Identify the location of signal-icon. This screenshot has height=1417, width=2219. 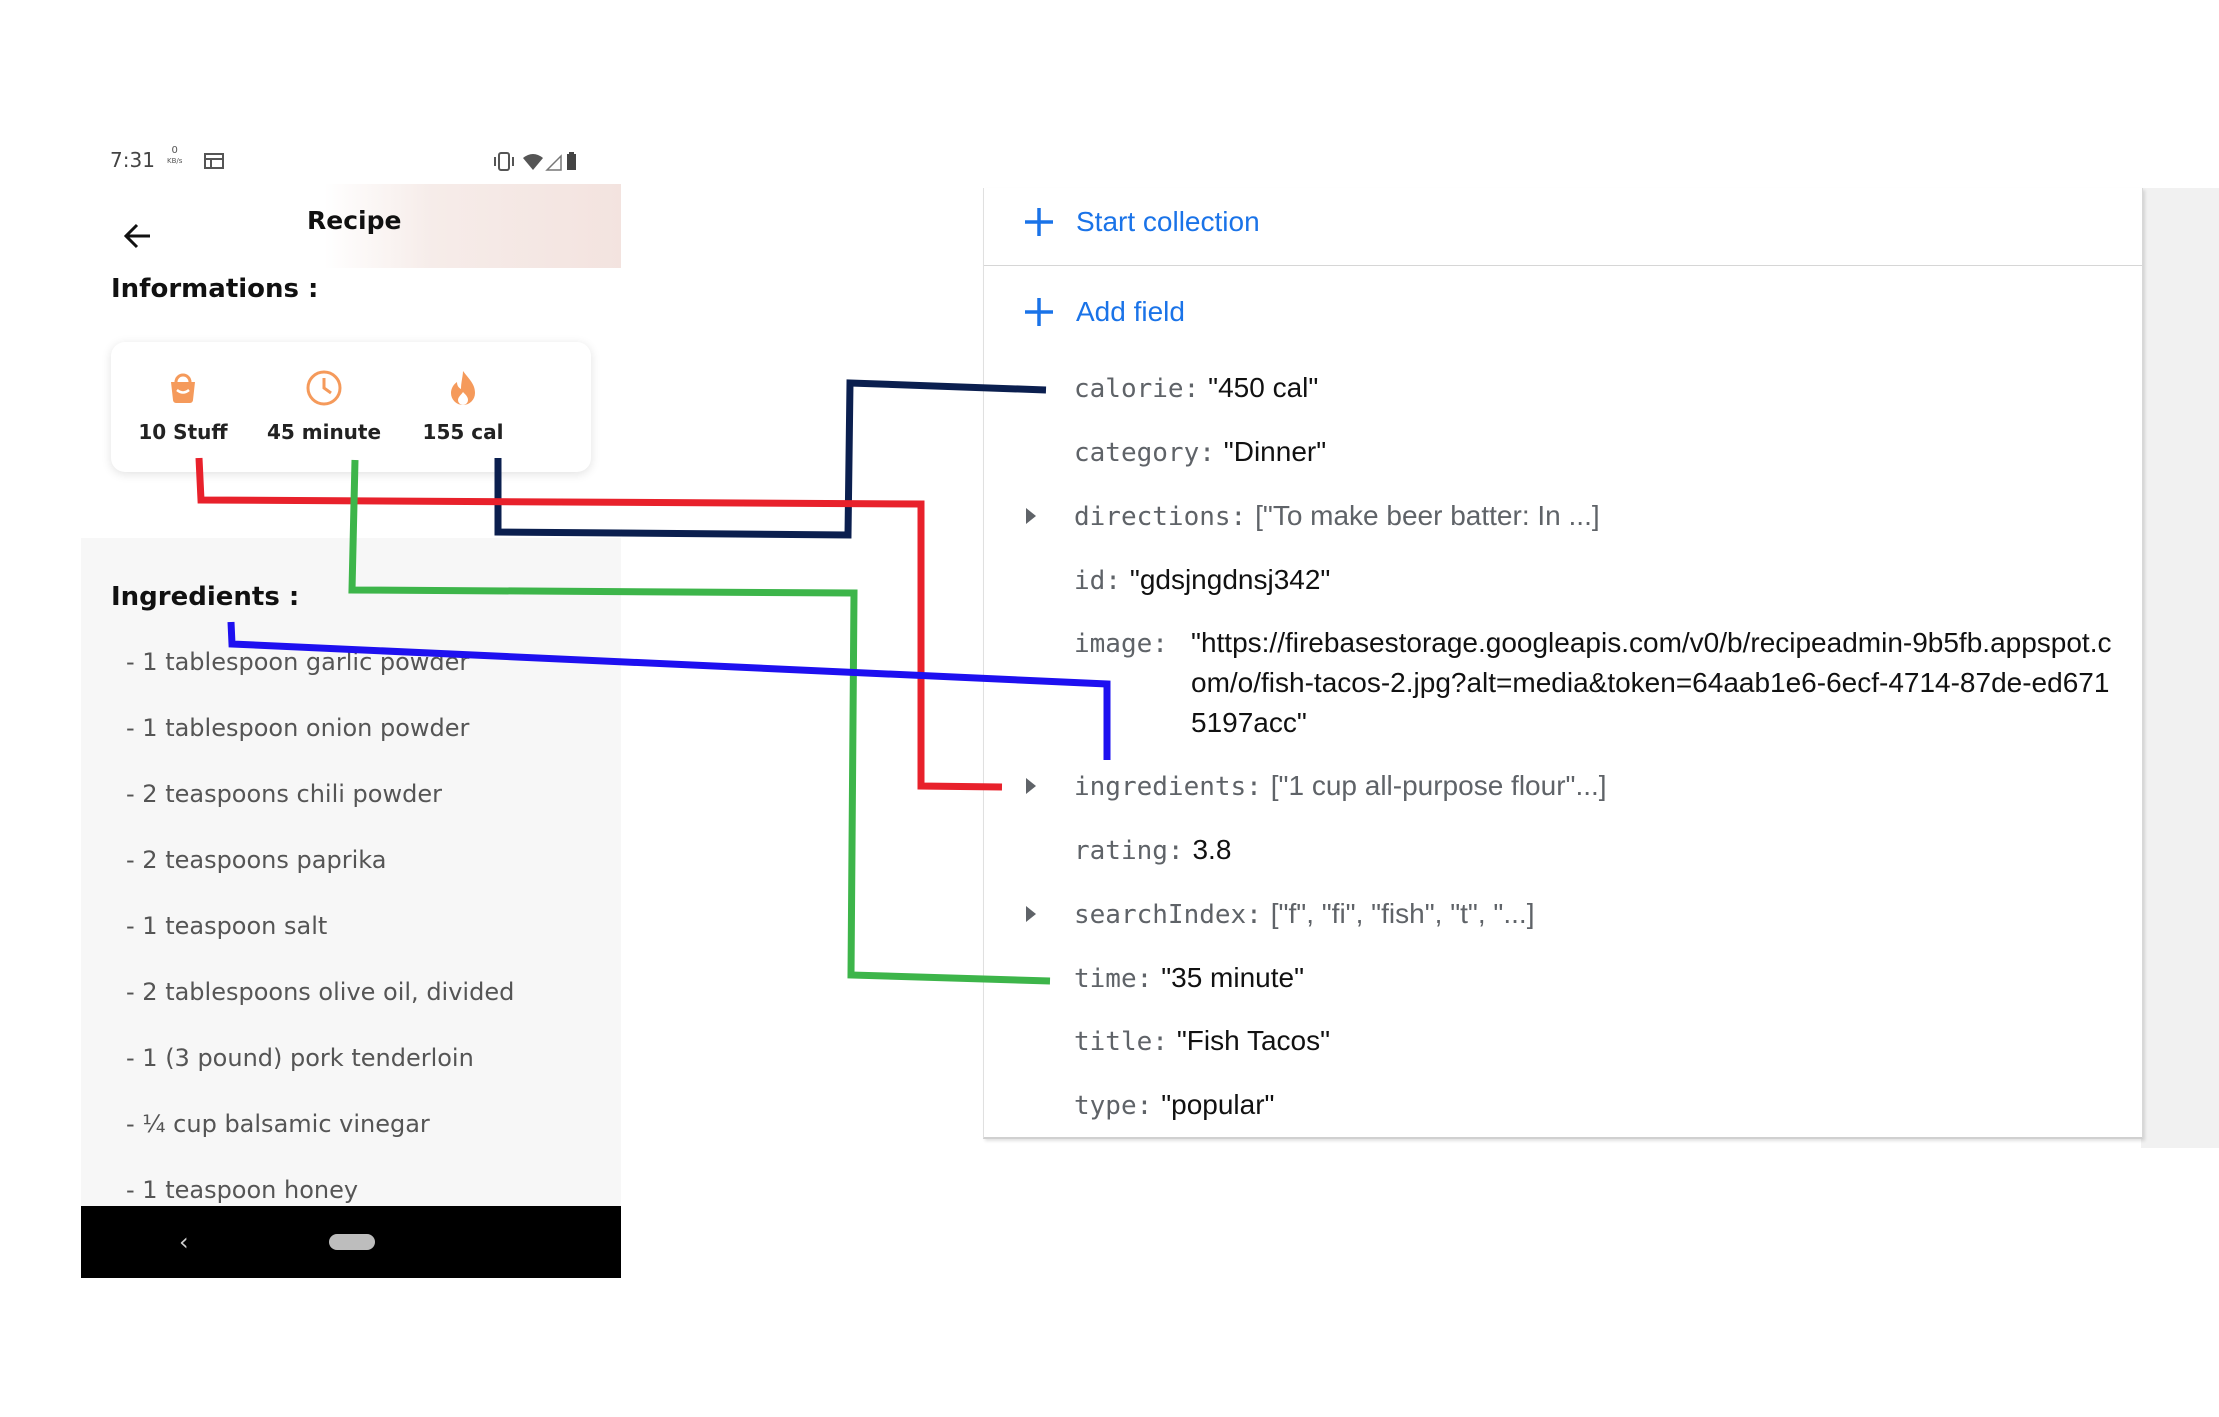
(553, 162).